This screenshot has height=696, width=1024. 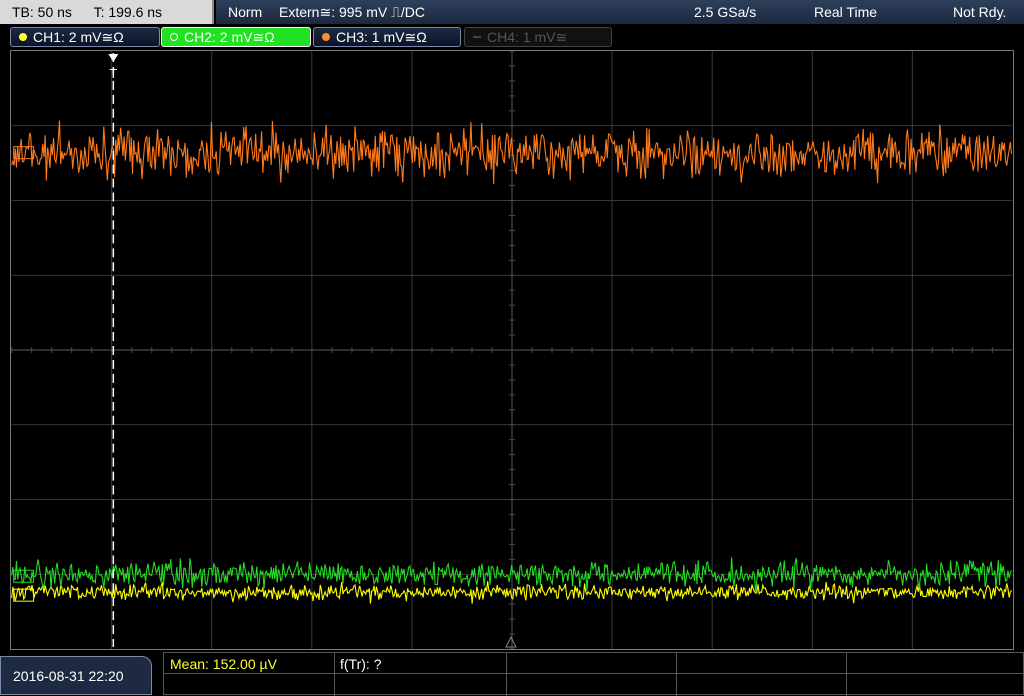 What do you see at coordinates (725, 12) in the screenshot?
I see `sample-rate: 2.5 GSa/s` at bounding box center [725, 12].